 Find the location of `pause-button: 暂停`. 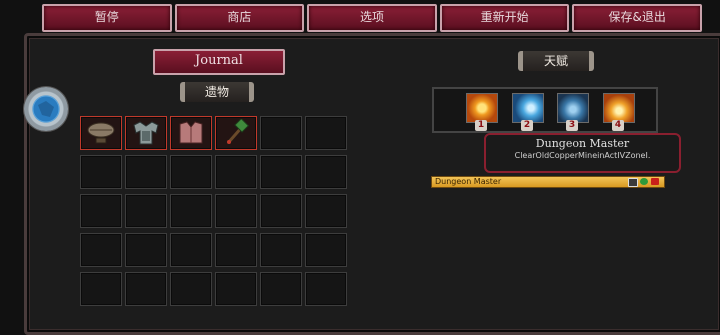

pause-button: 暂停 is located at coordinates (107, 18).